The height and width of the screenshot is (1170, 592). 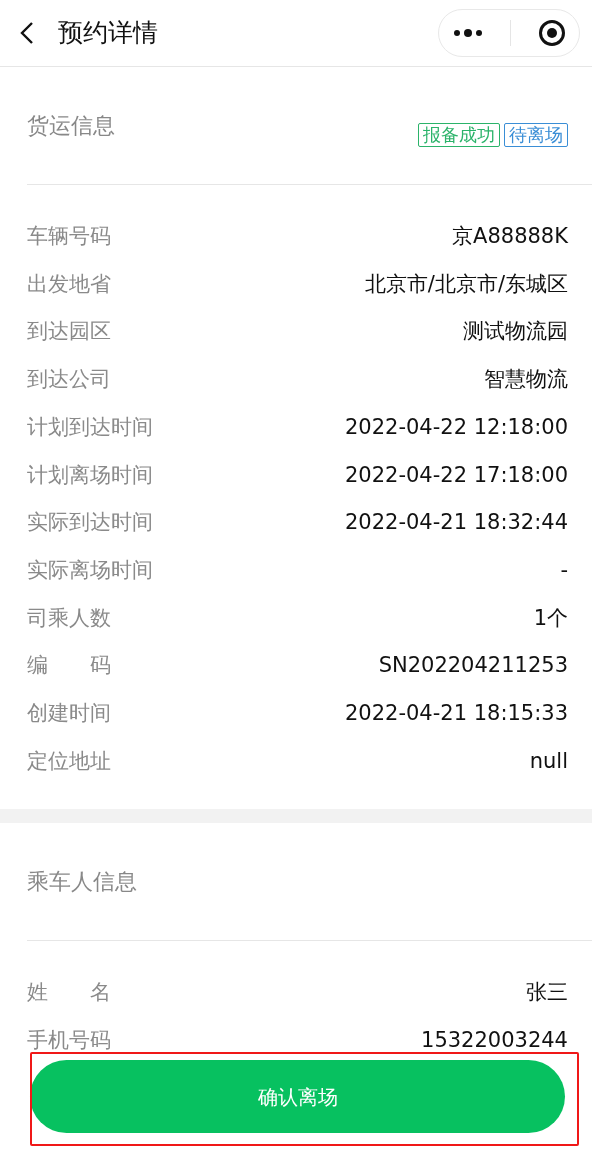 I want to click on field-value: null, so click(x=548, y=761).